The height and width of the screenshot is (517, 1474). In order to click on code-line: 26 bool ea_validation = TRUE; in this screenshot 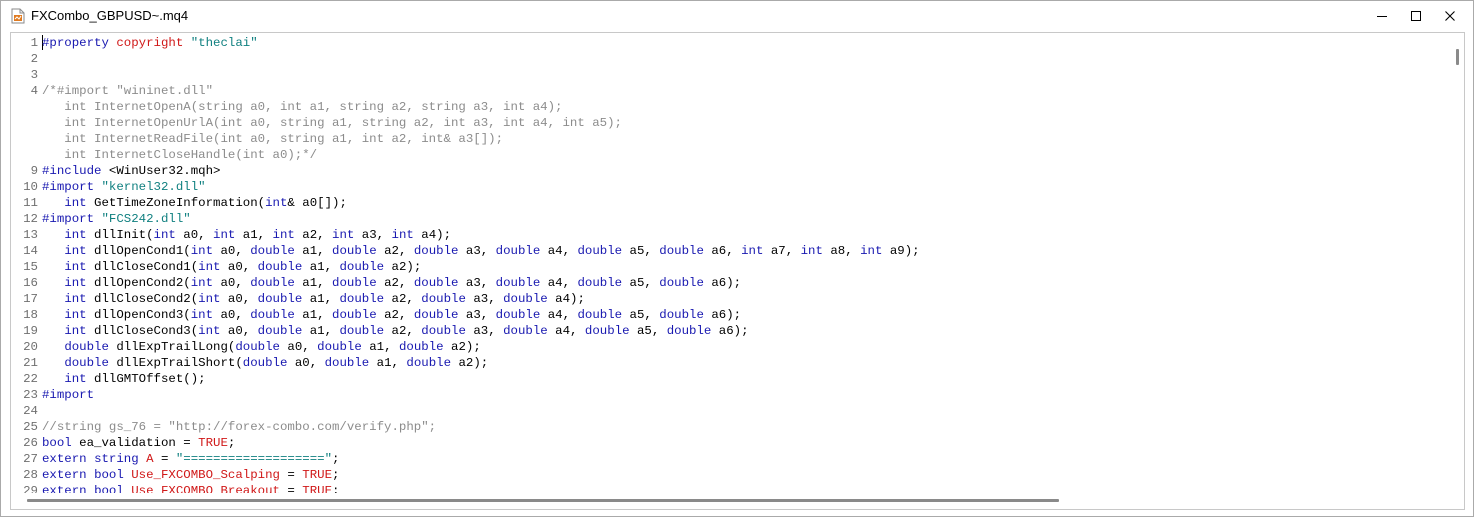, I will do `click(730, 443)`.